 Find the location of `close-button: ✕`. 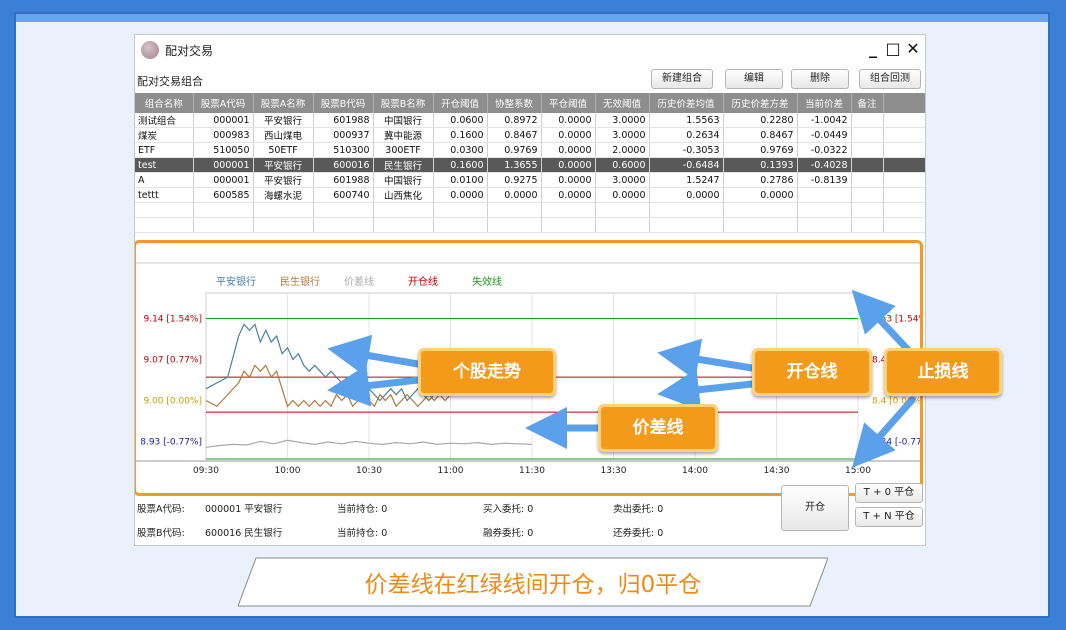

close-button: ✕ is located at coordinates (913, 49).